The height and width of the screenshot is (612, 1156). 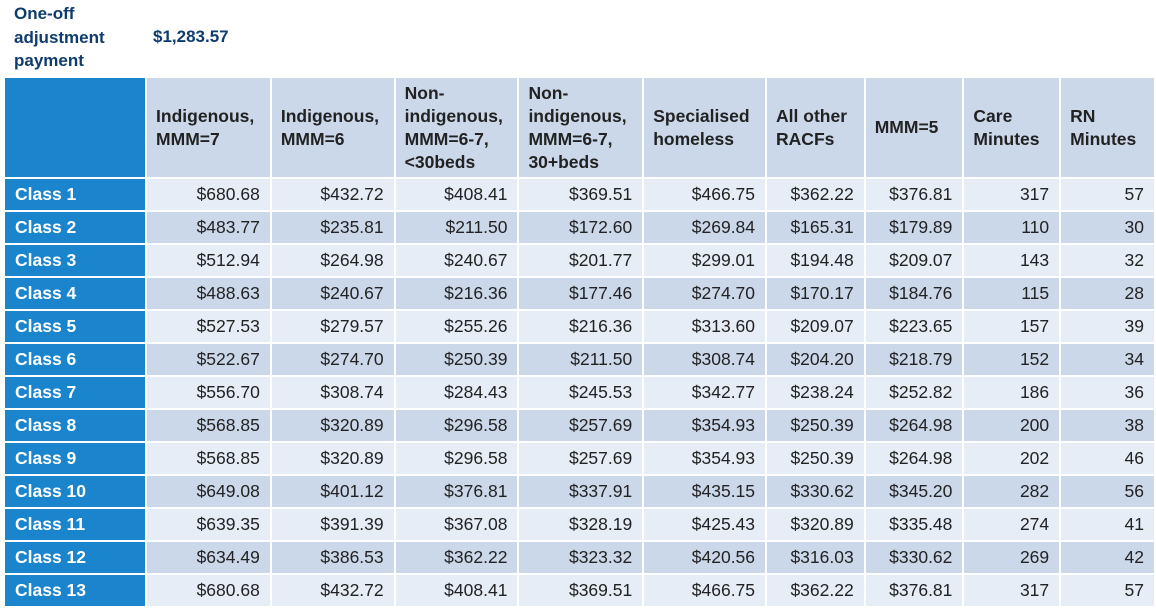 What do you see at coordinates (815, 227) in the screenshot?
I see `table-cell: $165.31` at bounding box center [815, 227].